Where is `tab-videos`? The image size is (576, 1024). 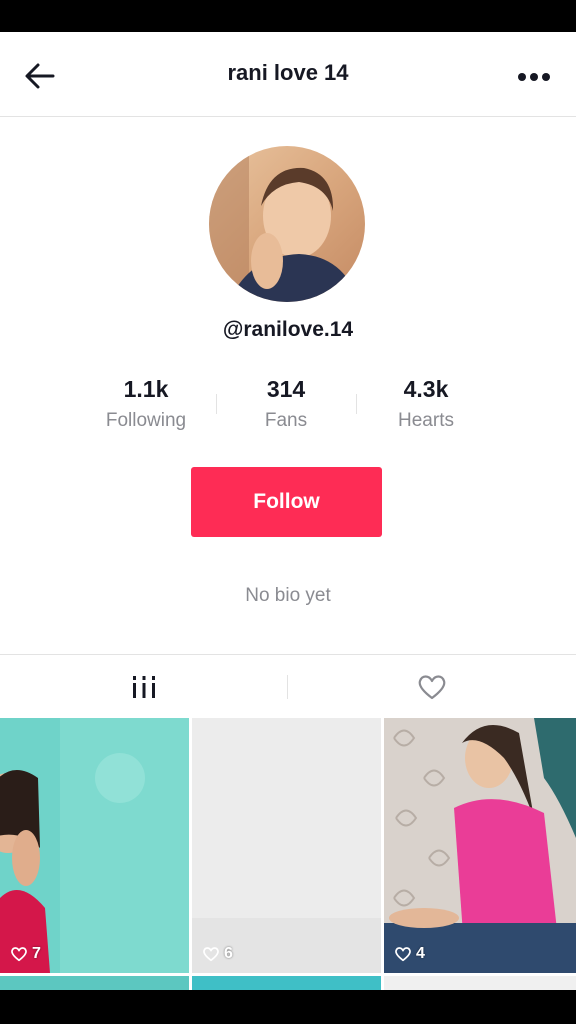
tab-videos is located at coordinates (144, 687).